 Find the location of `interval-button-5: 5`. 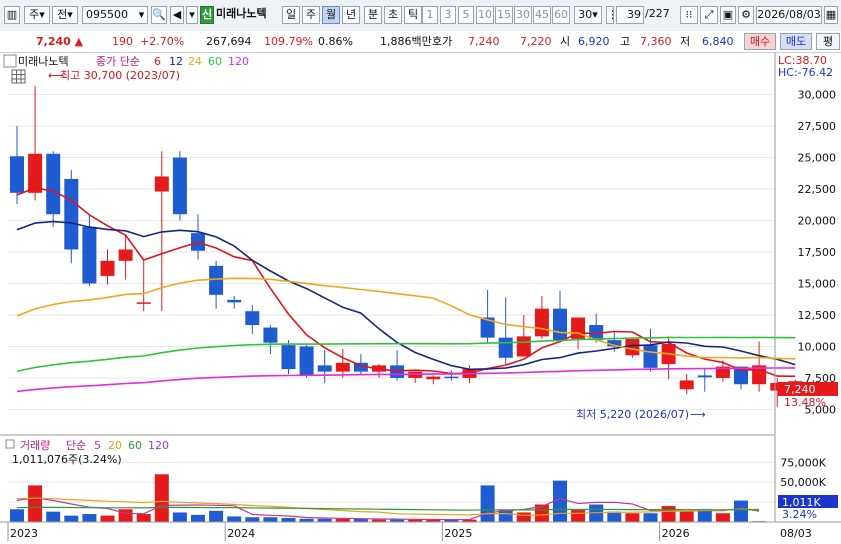

interval-button-5: 5 is located at coordinates (466, 15).